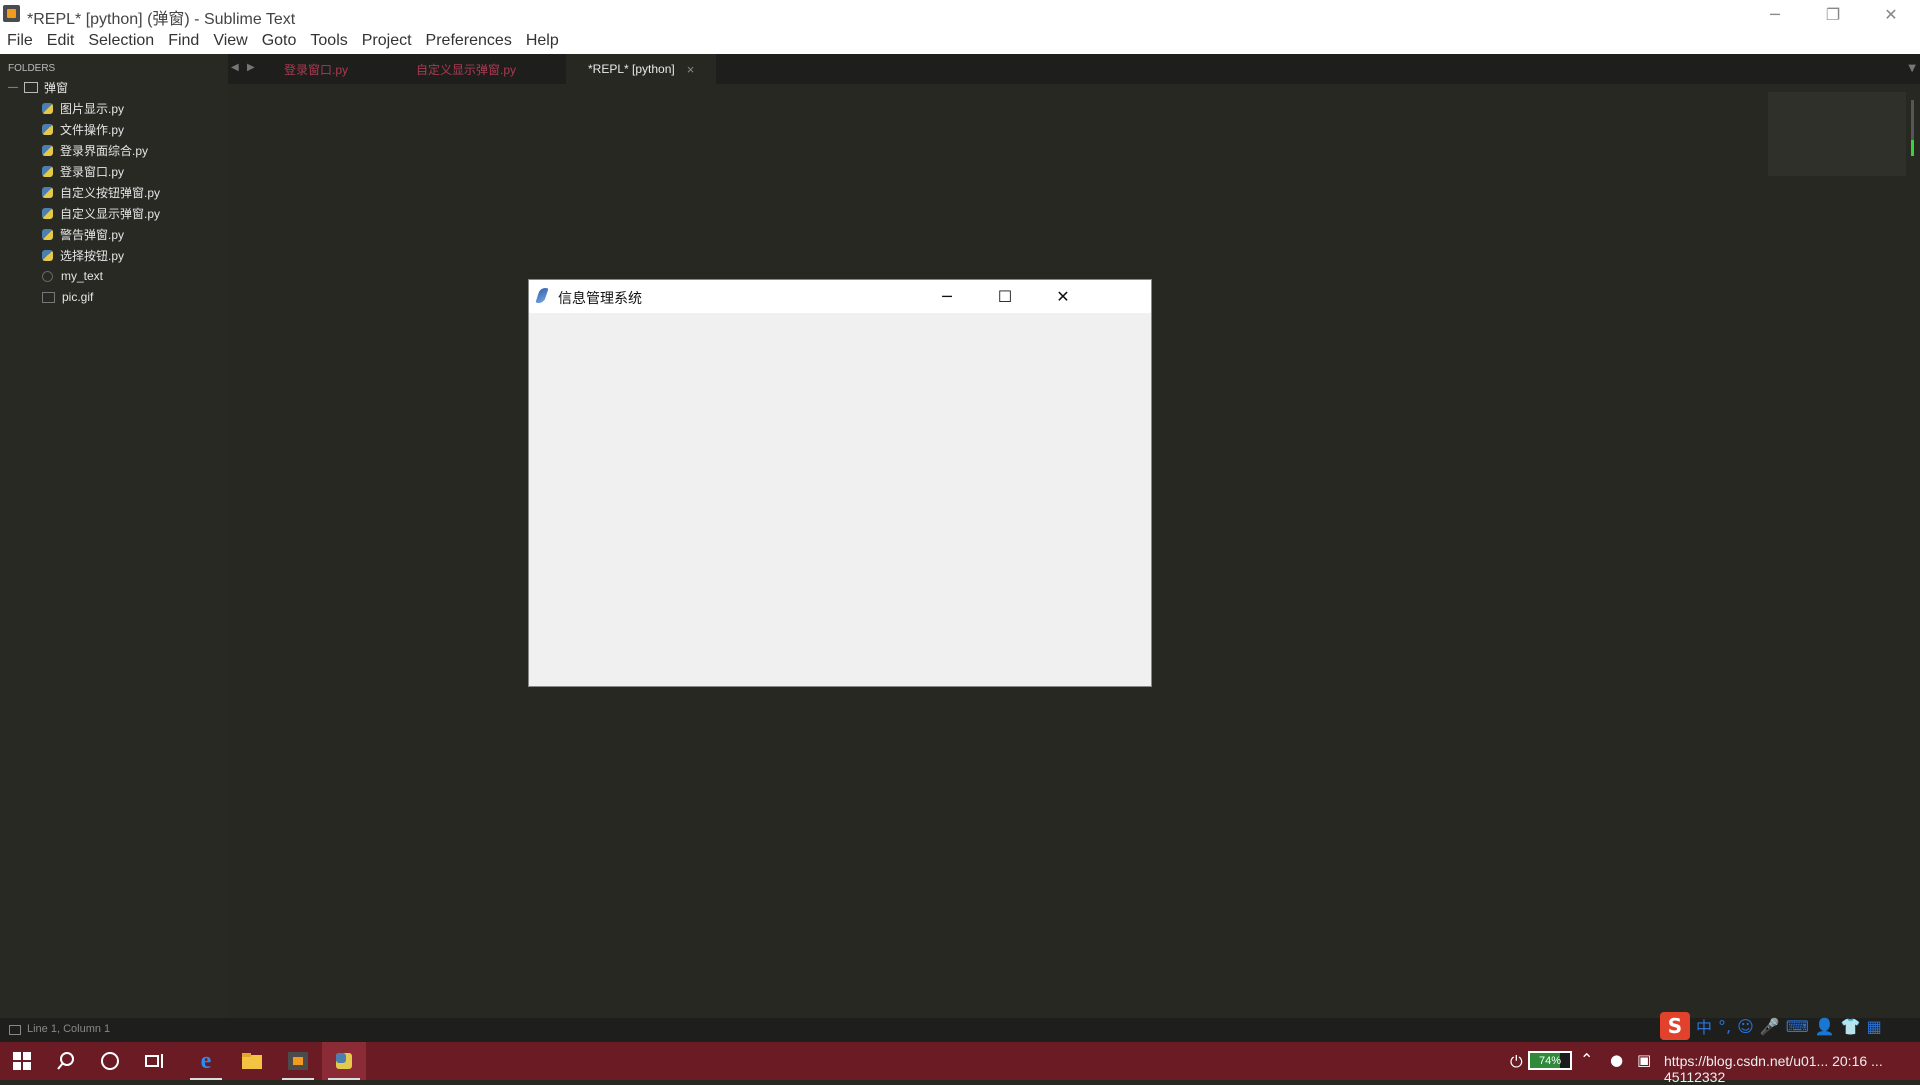 The height and width of the screenshot is (1085, 1920). I want to click on folder-name: 弹窗, so click(56, 87).